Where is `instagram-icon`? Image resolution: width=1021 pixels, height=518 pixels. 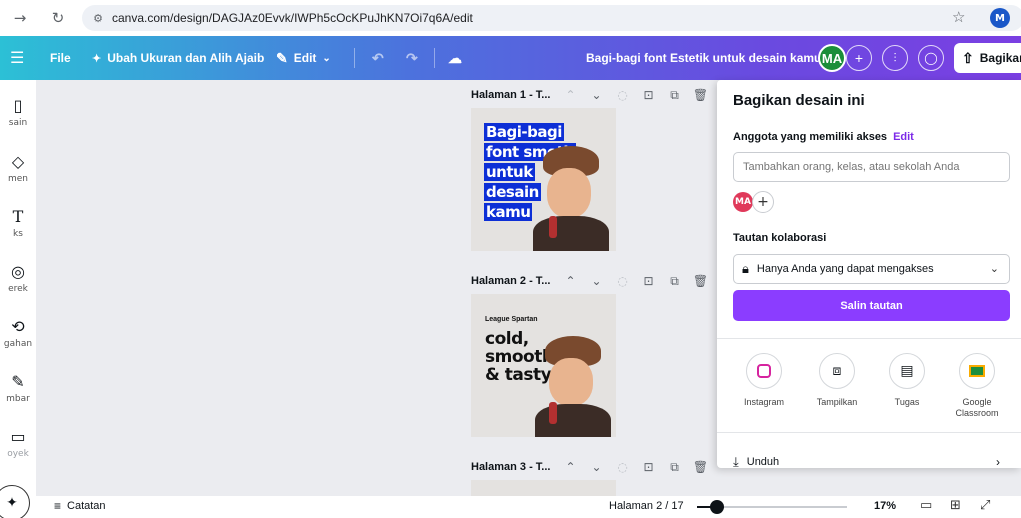 instagram-icon is located at coordinates (764, 371).